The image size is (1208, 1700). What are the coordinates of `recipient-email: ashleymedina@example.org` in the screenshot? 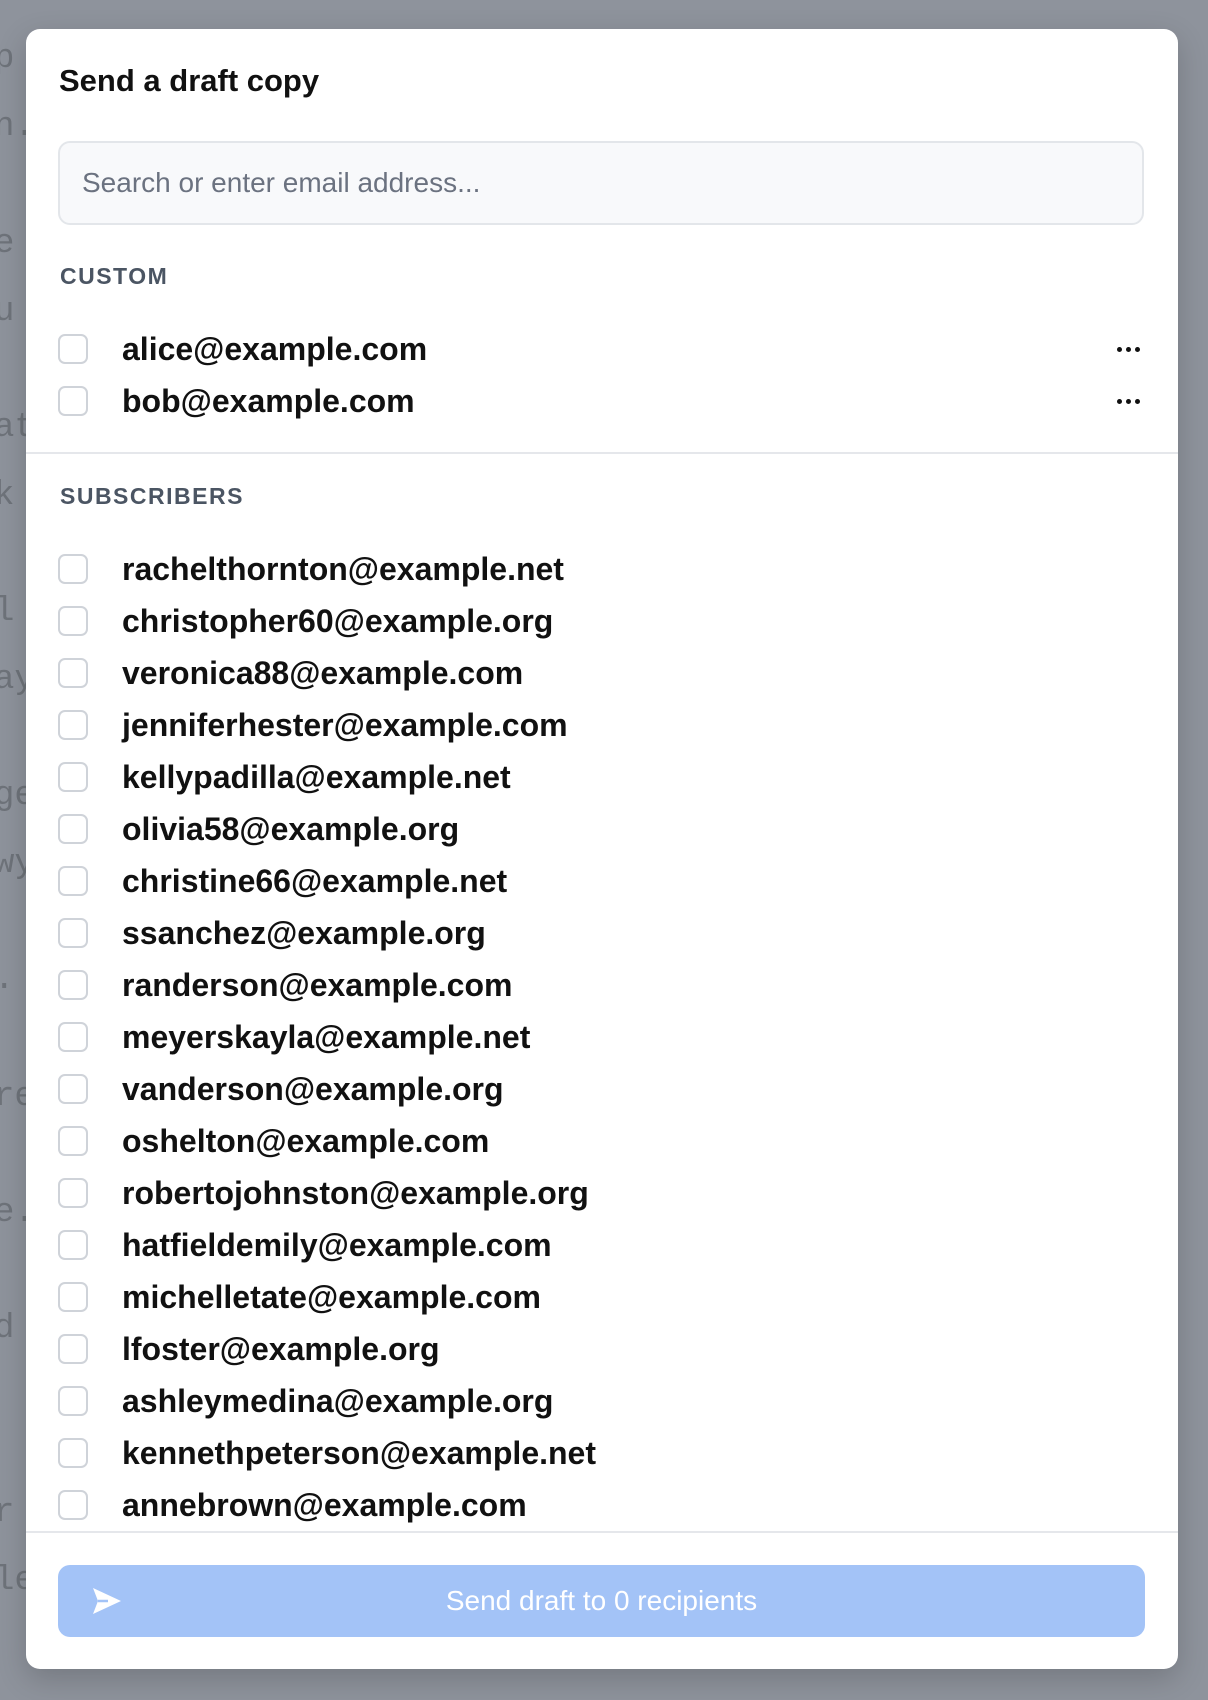 It's located at (338, 1400).